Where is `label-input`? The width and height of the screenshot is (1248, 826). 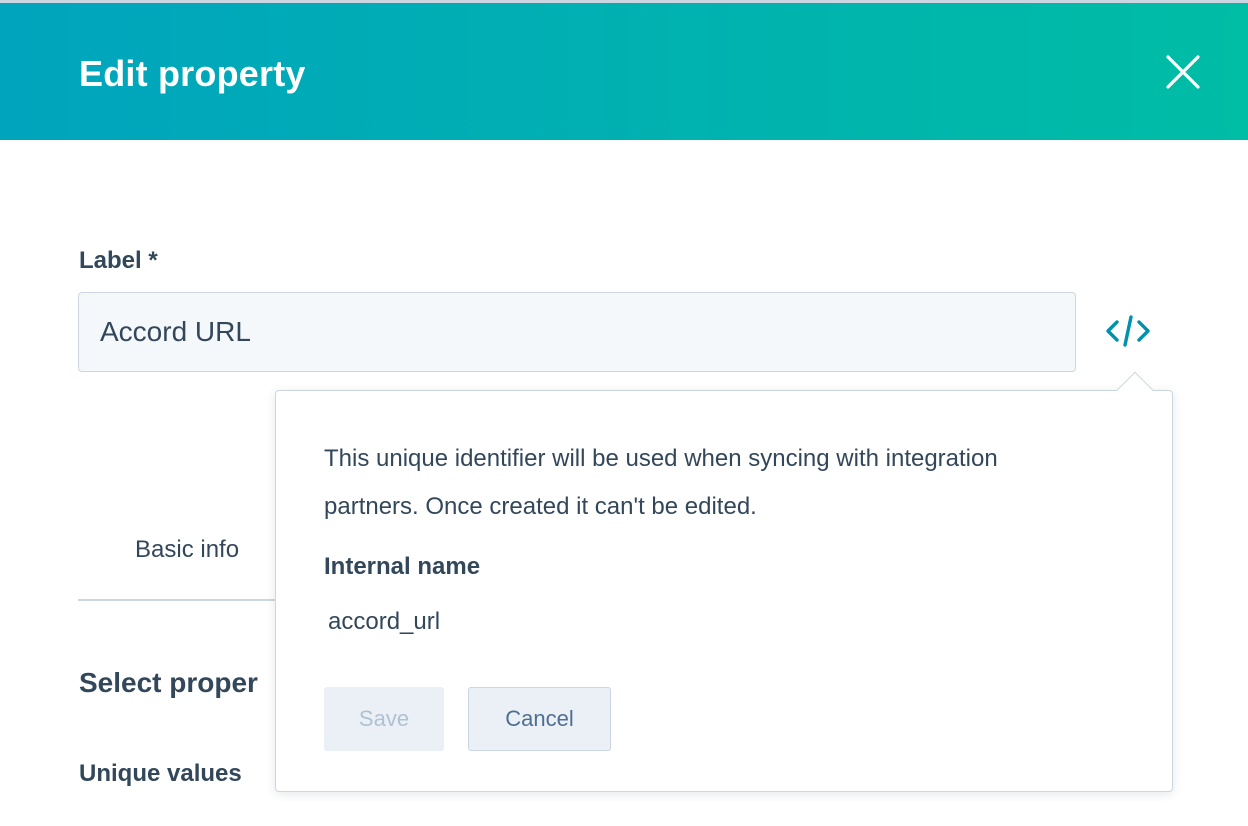
label-input is located at coordinates (577, 332).